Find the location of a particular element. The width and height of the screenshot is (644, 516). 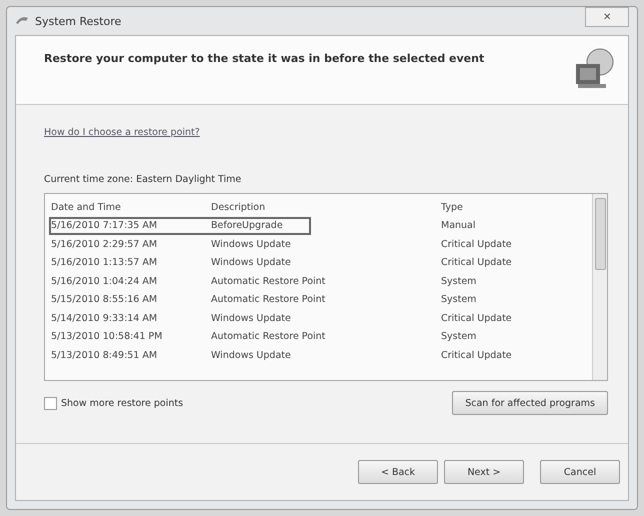

date-cell: 5/13/2010 10:58:41 PM is located at coordinates (131, 336).